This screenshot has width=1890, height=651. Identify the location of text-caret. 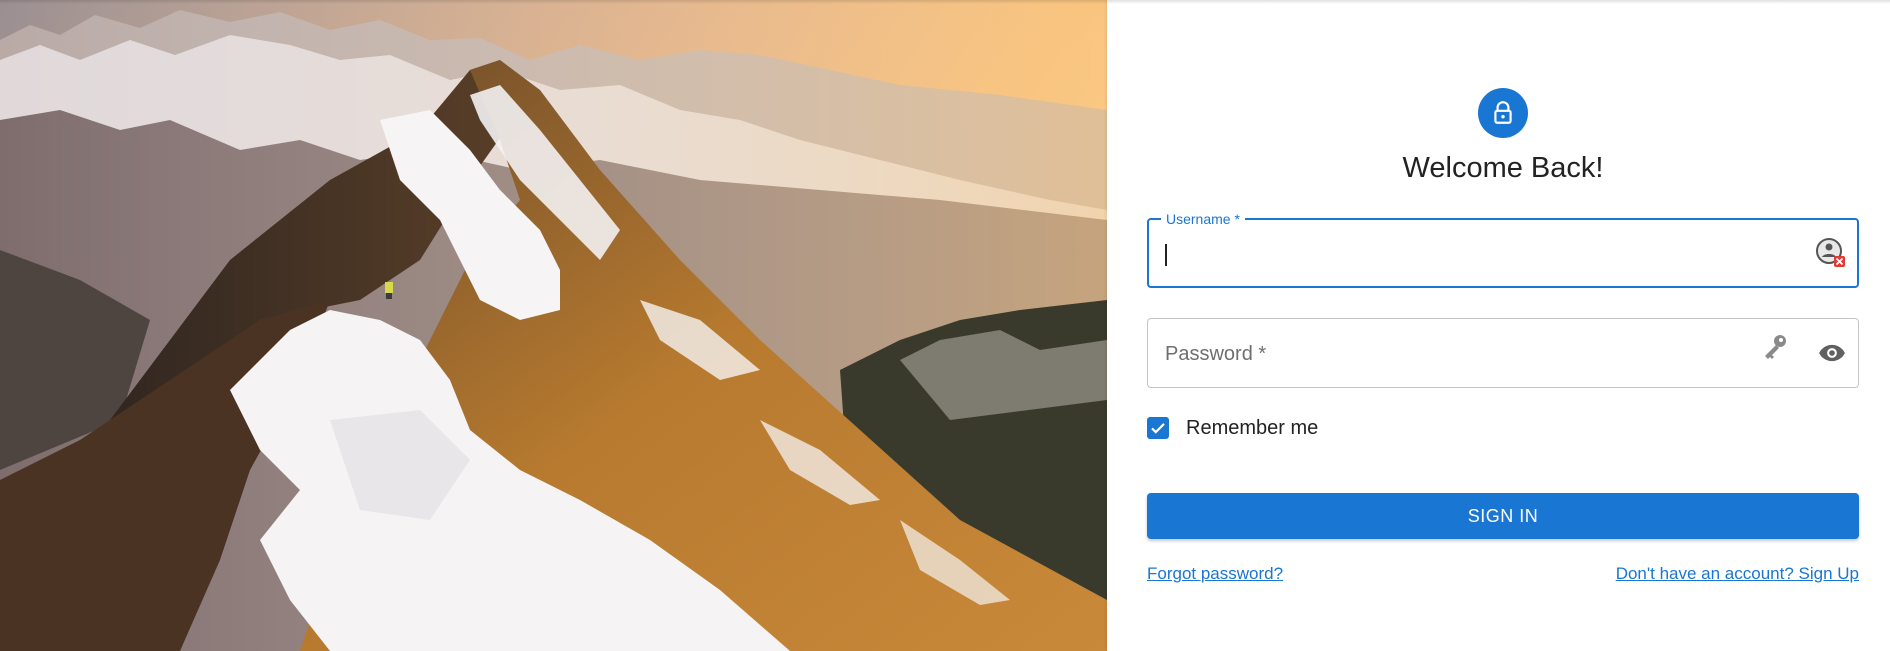
(1166, 255).